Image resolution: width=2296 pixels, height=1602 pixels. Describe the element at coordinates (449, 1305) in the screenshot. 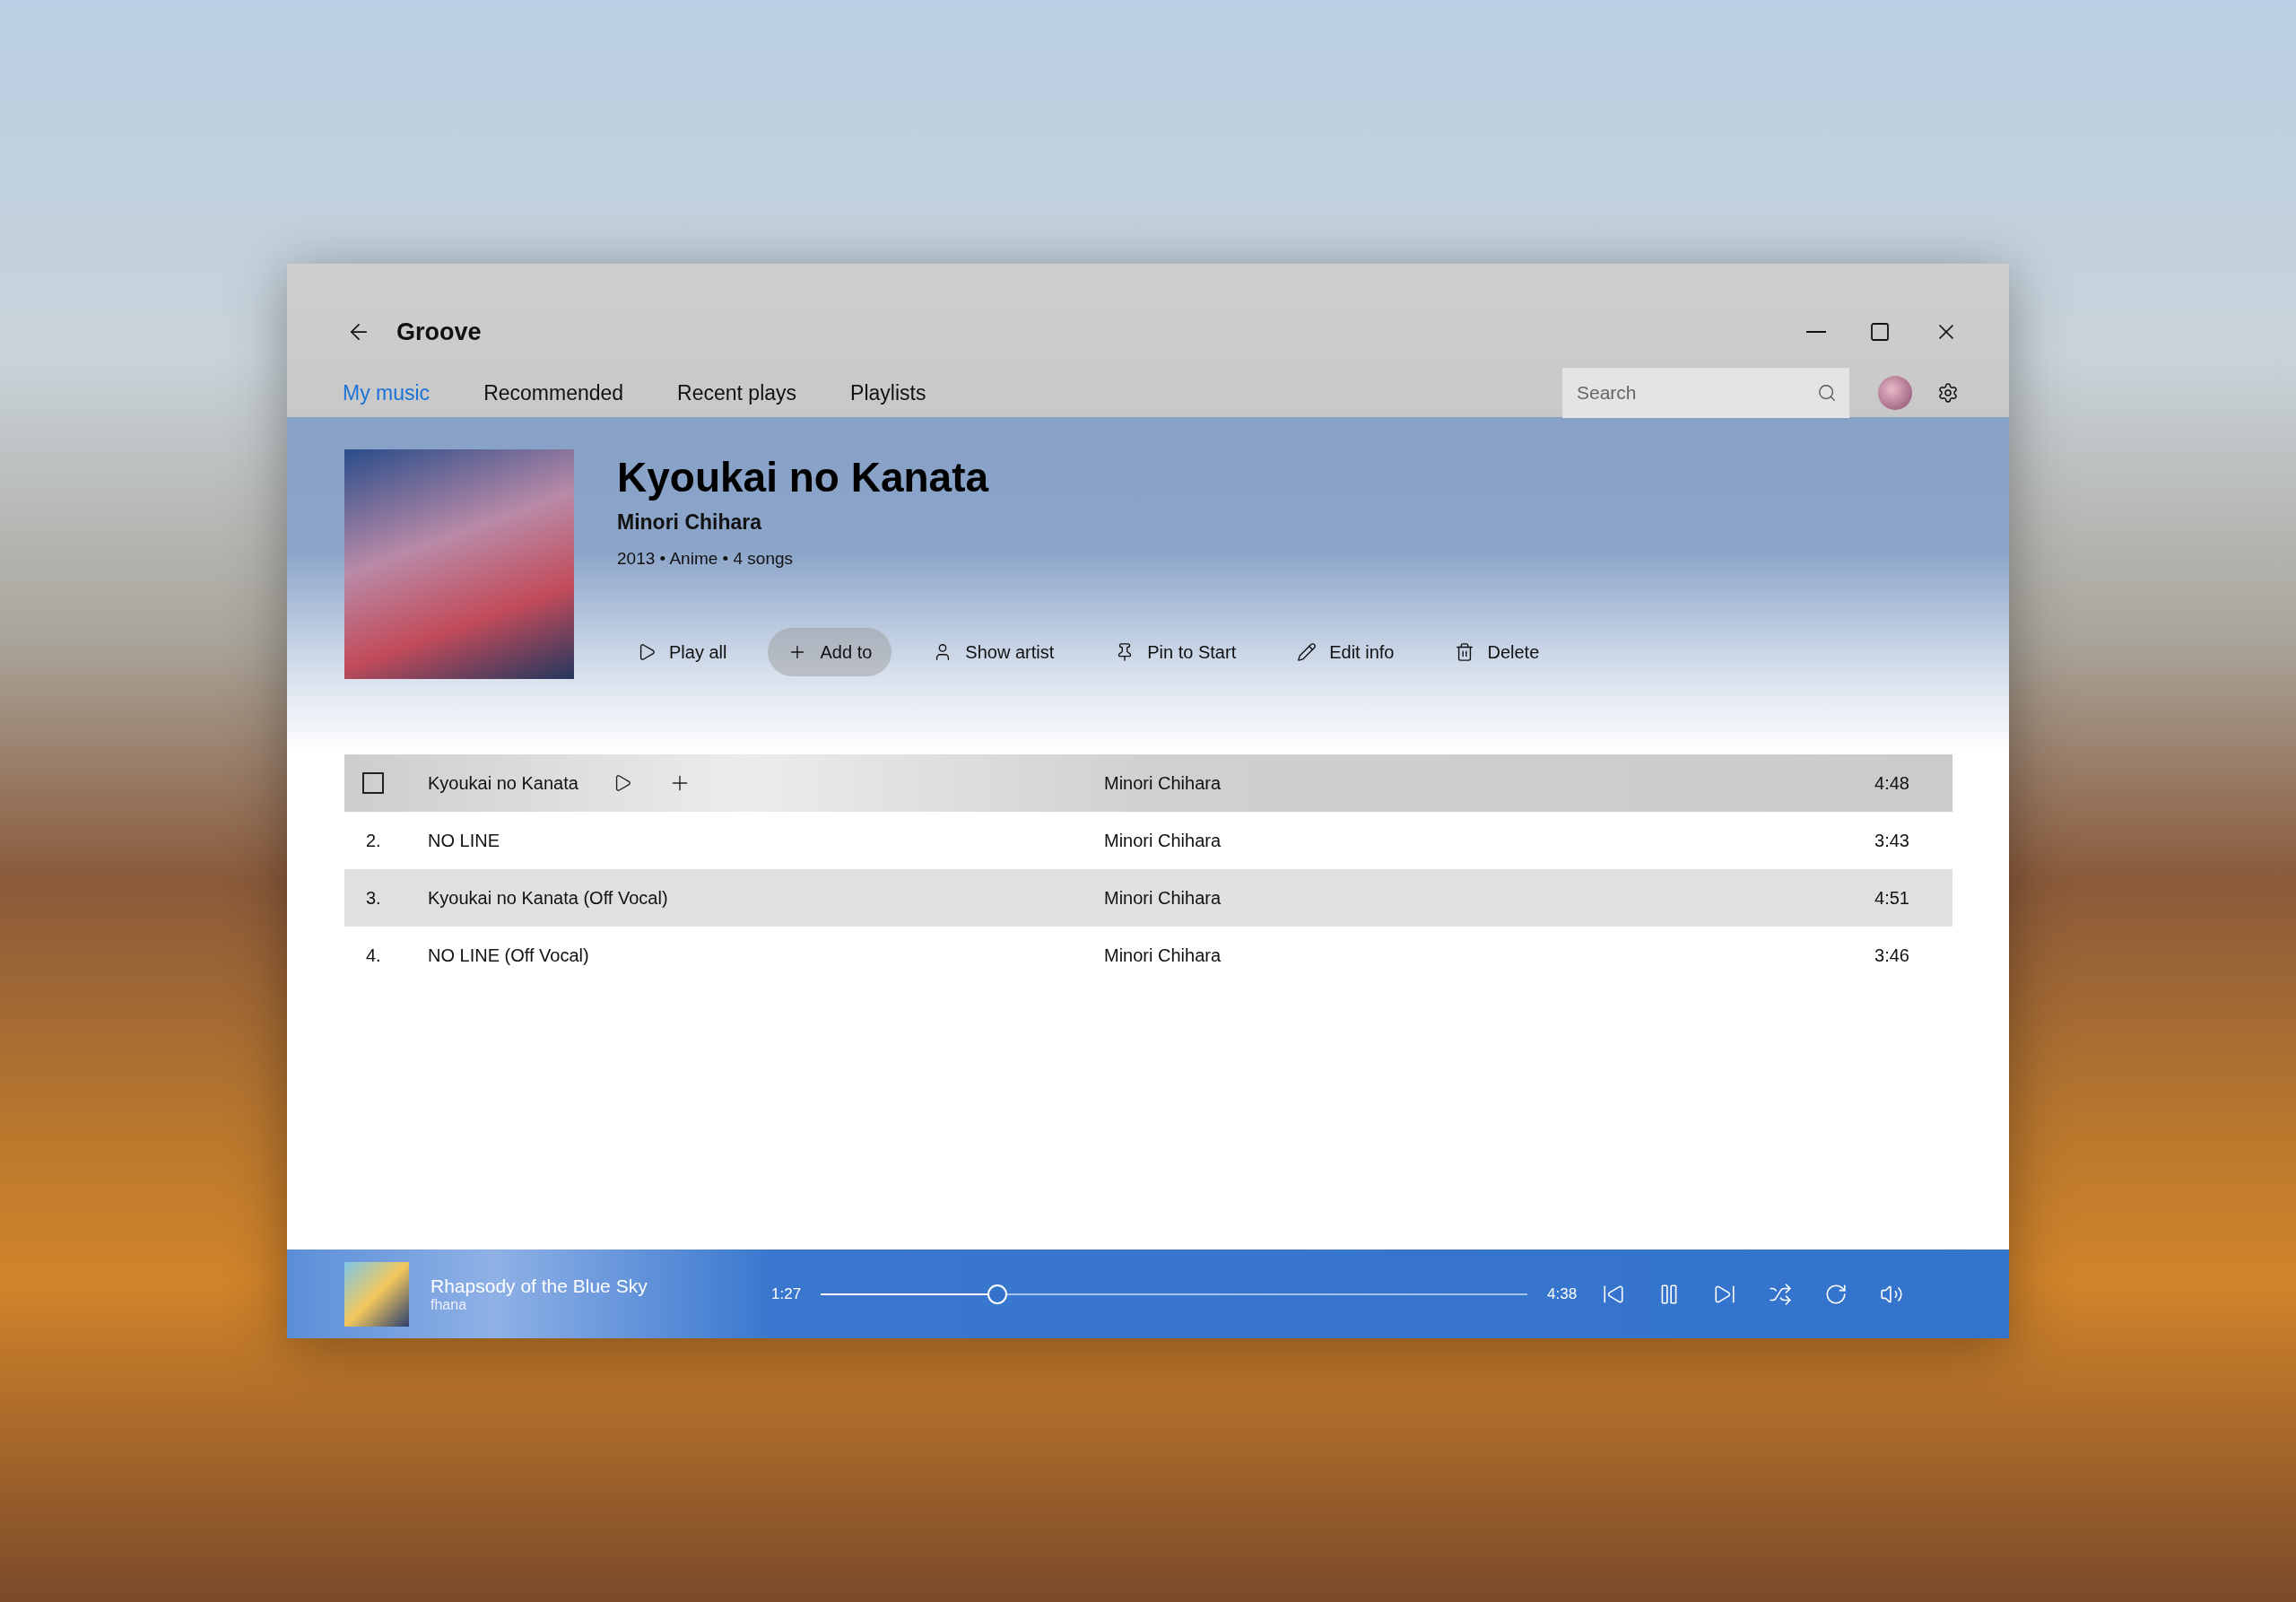

I see `now-playing-artist: fhana` at that location.